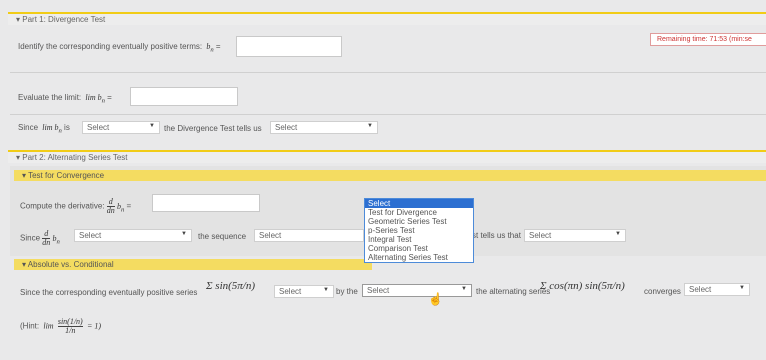 The image size is (766, 360). What do you see at coordinates (64, 19) in the screenshot?
I see `part1-title: Part 1: Divergence Test` at bounding box center [64, 19].